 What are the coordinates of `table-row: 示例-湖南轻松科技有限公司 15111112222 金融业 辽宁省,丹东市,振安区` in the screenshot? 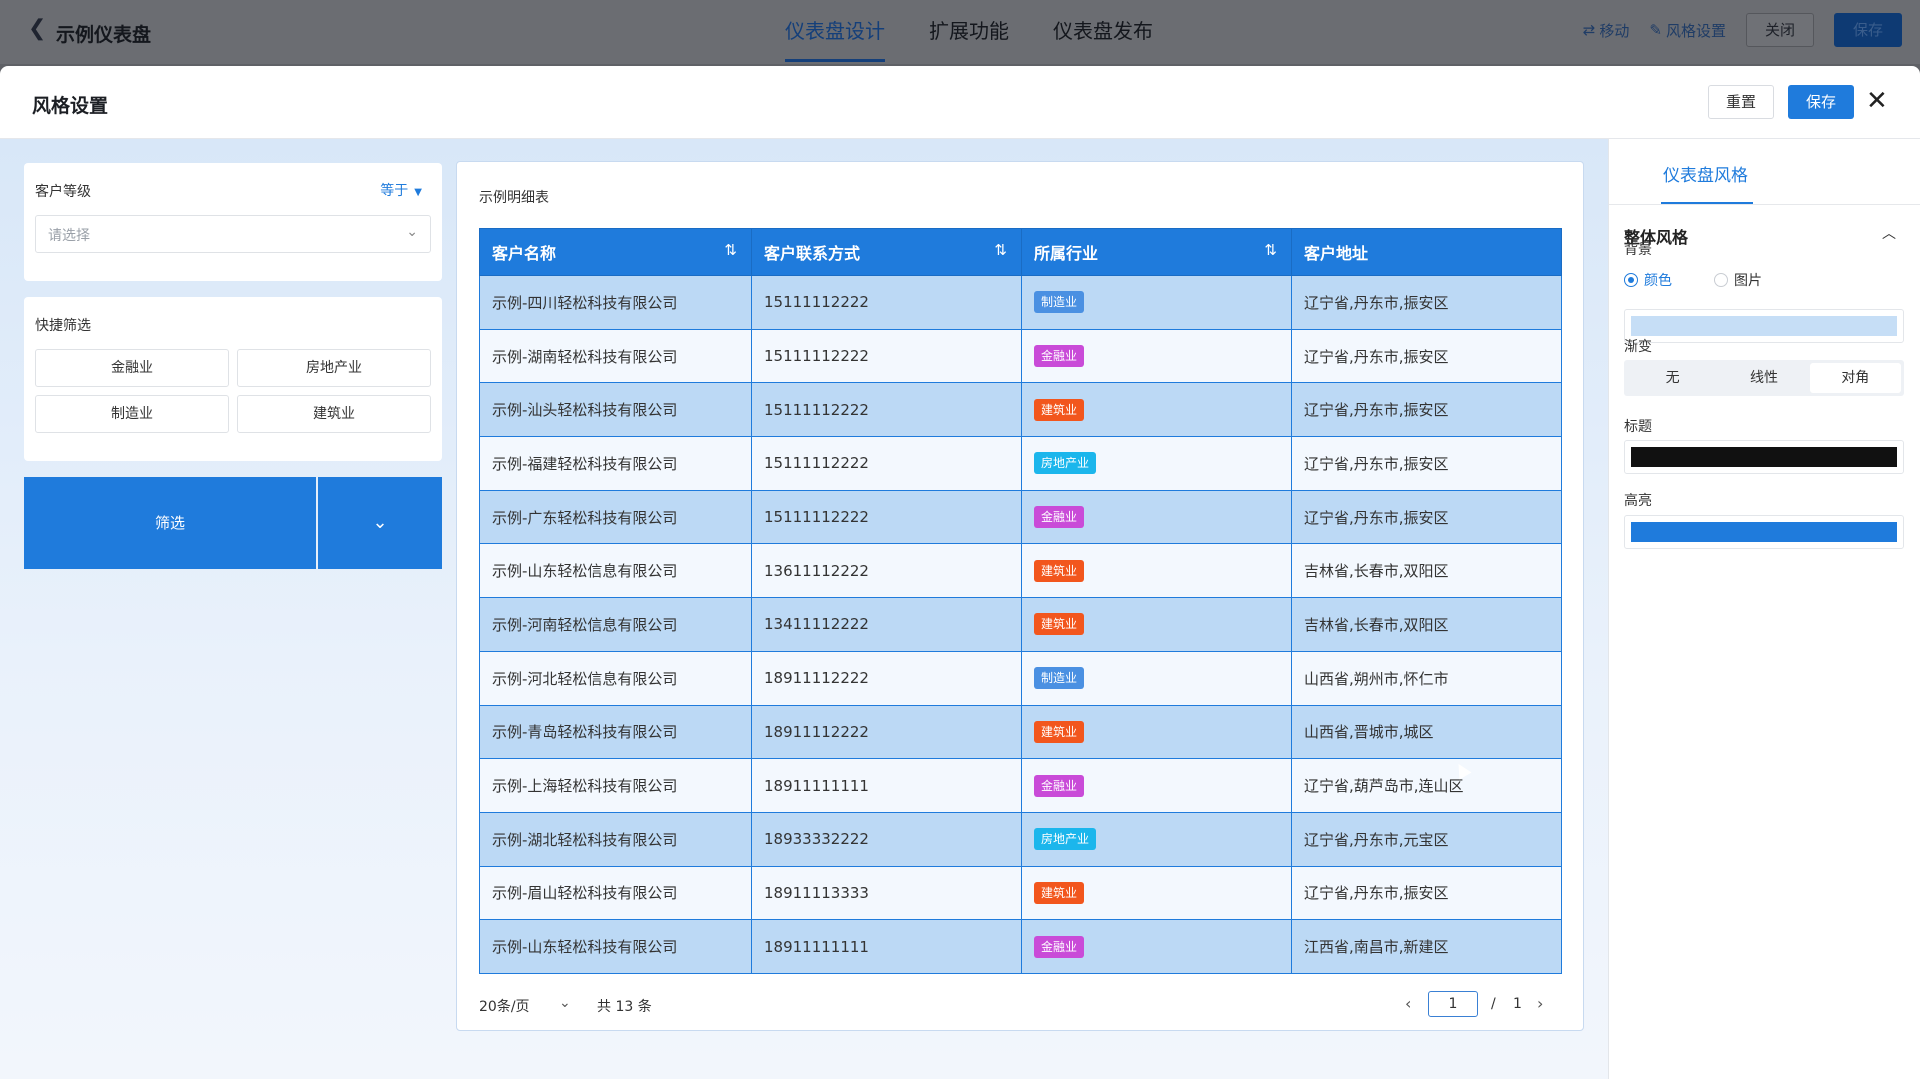 It's located at (1020, 356).